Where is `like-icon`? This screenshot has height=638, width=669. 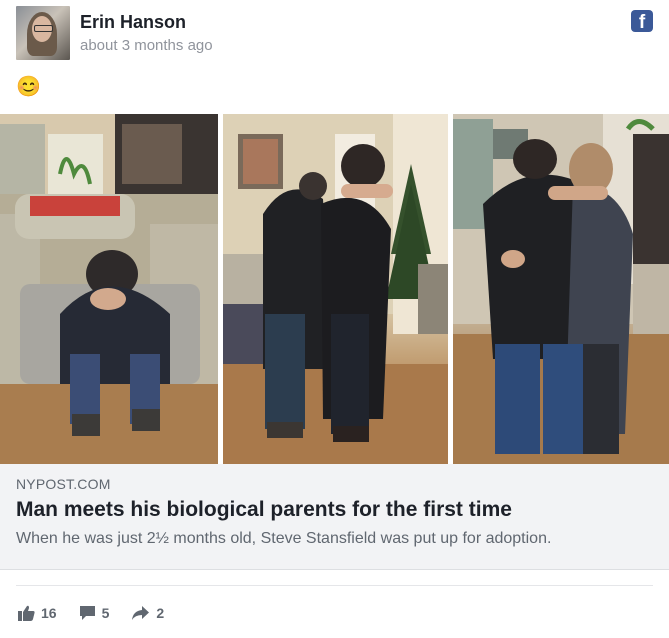 like-icon is located at coordinates (26, 613).